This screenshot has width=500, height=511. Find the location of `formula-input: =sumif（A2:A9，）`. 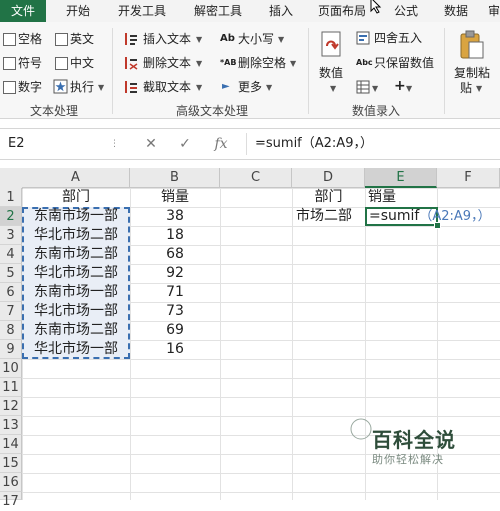

formula-input: =sumif（A2:A9，） is located at coordinates (373, 144).